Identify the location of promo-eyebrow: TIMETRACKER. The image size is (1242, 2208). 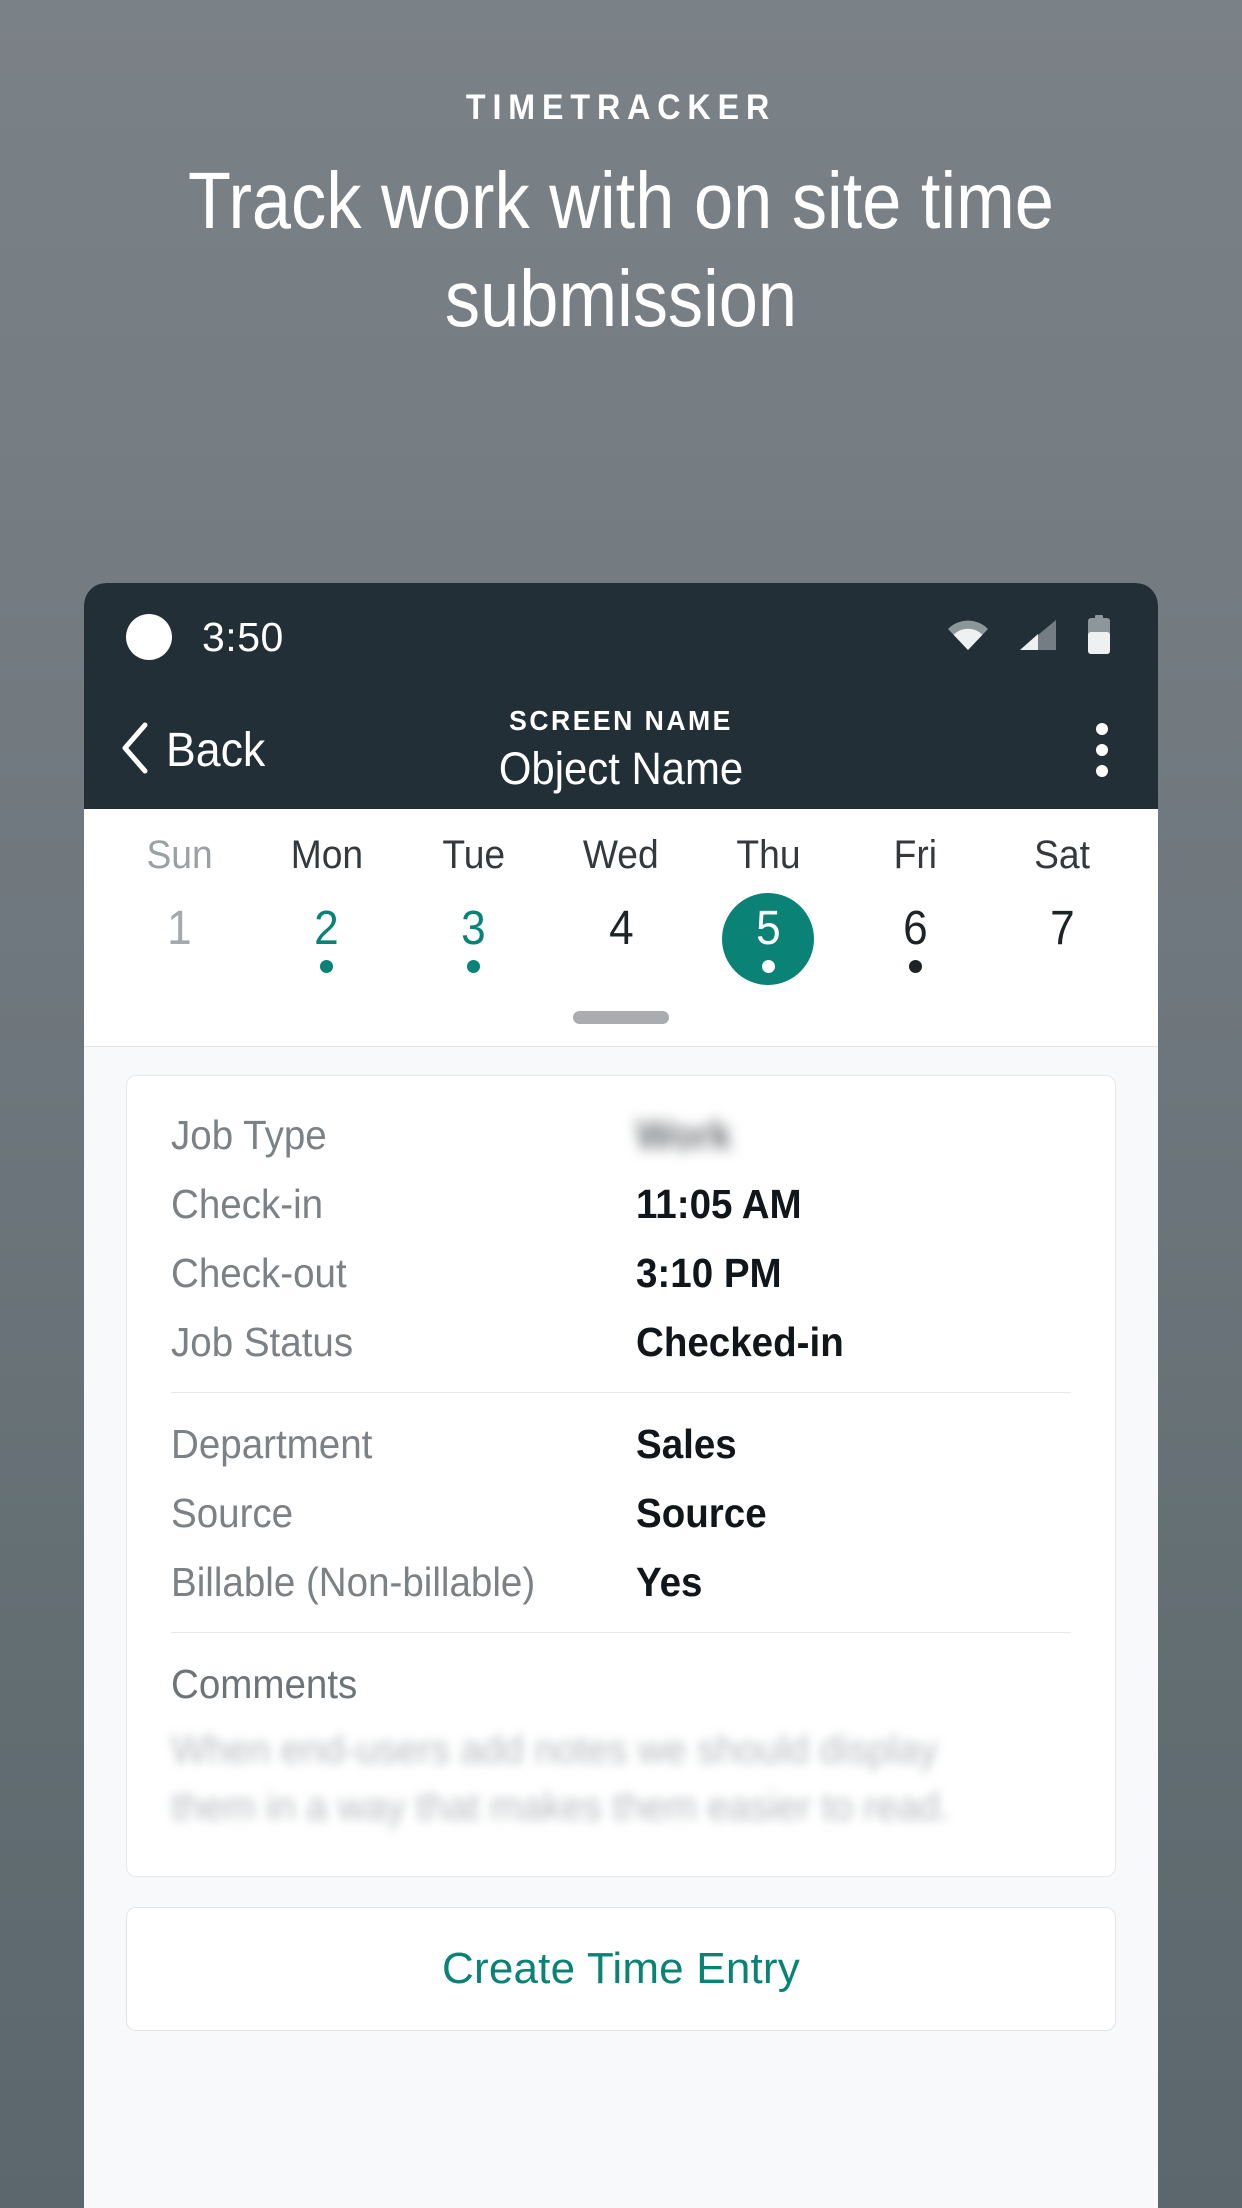
(621, 107).